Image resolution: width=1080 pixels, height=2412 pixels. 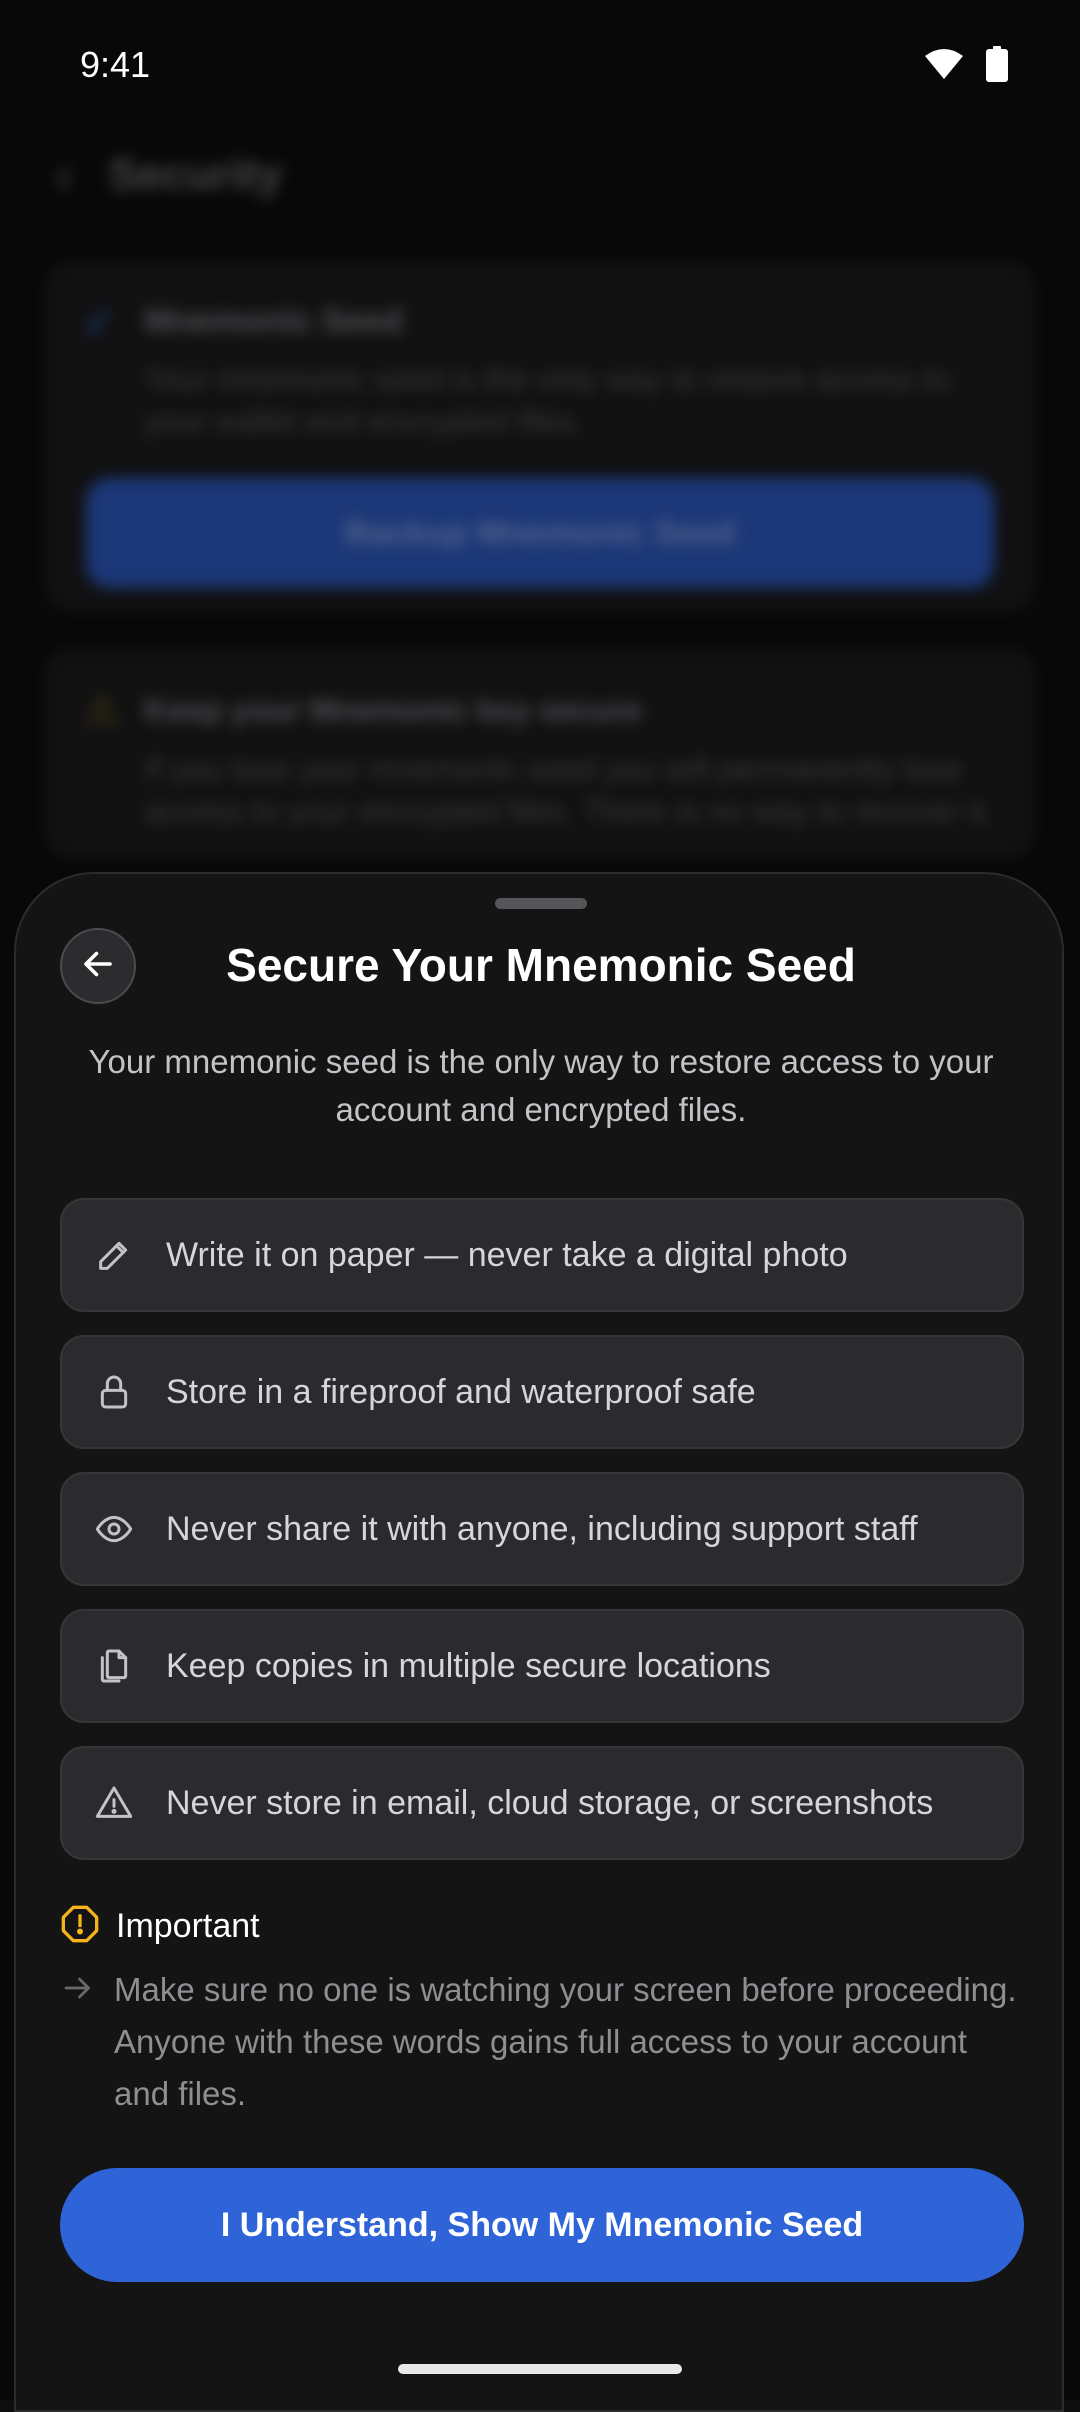 I want to click on pencil-icon, so click(x=114, y=1255).